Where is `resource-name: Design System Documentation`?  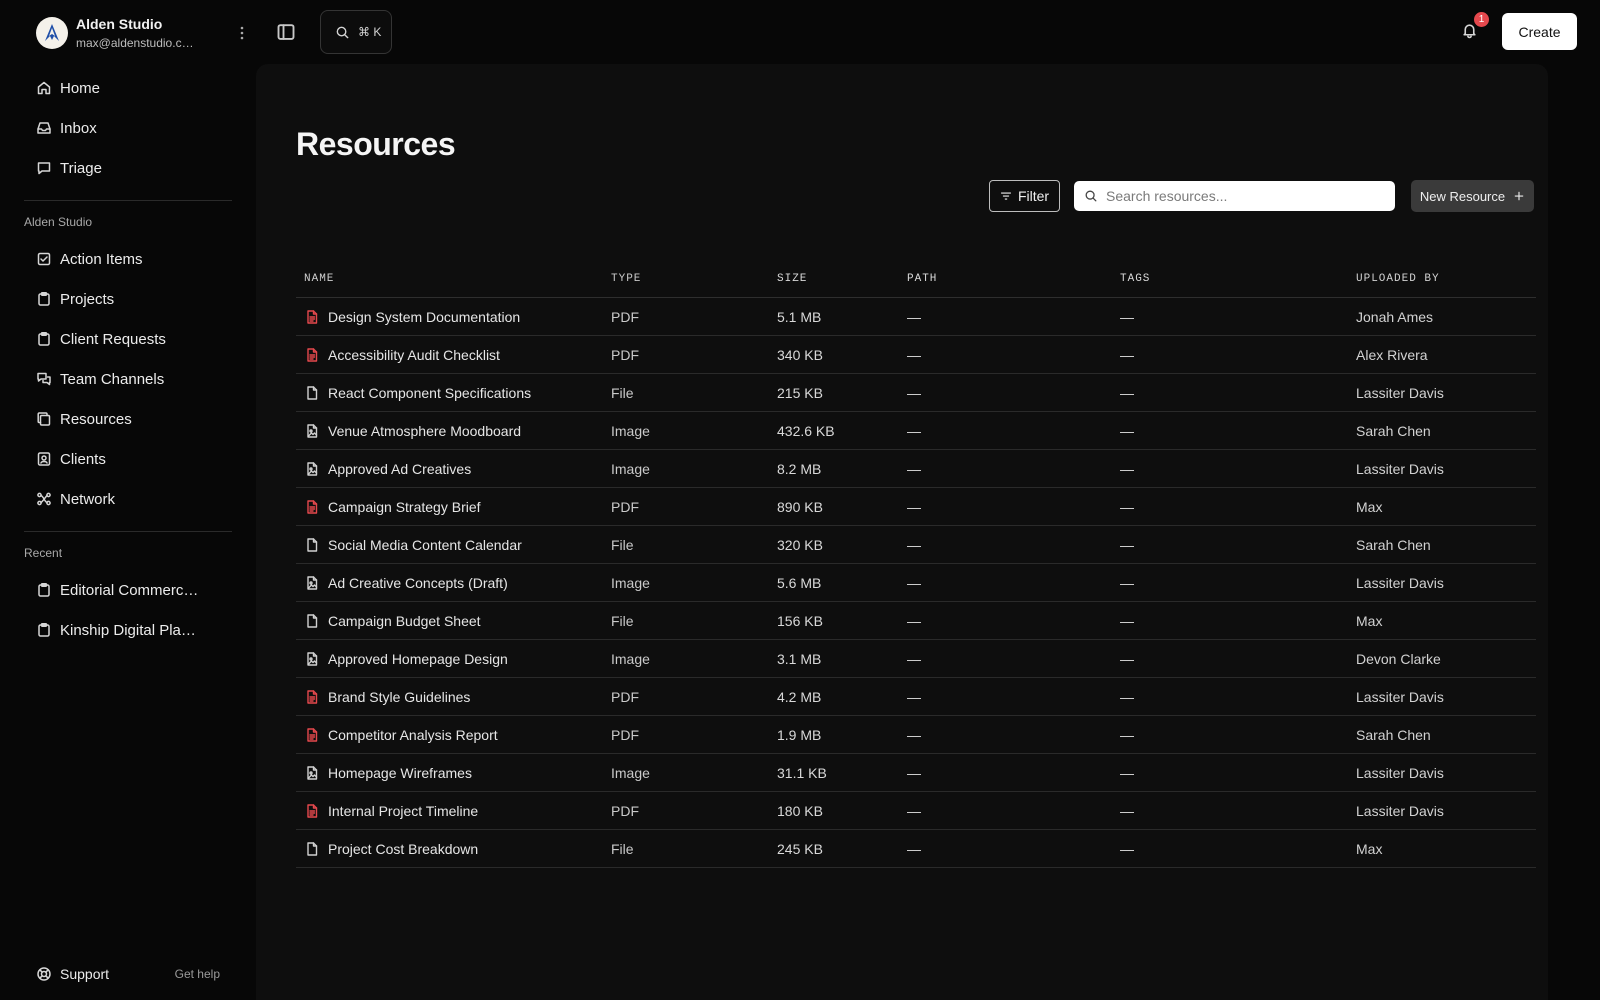
resource-name: Design System Documentation is located at coordinates (424, 317).